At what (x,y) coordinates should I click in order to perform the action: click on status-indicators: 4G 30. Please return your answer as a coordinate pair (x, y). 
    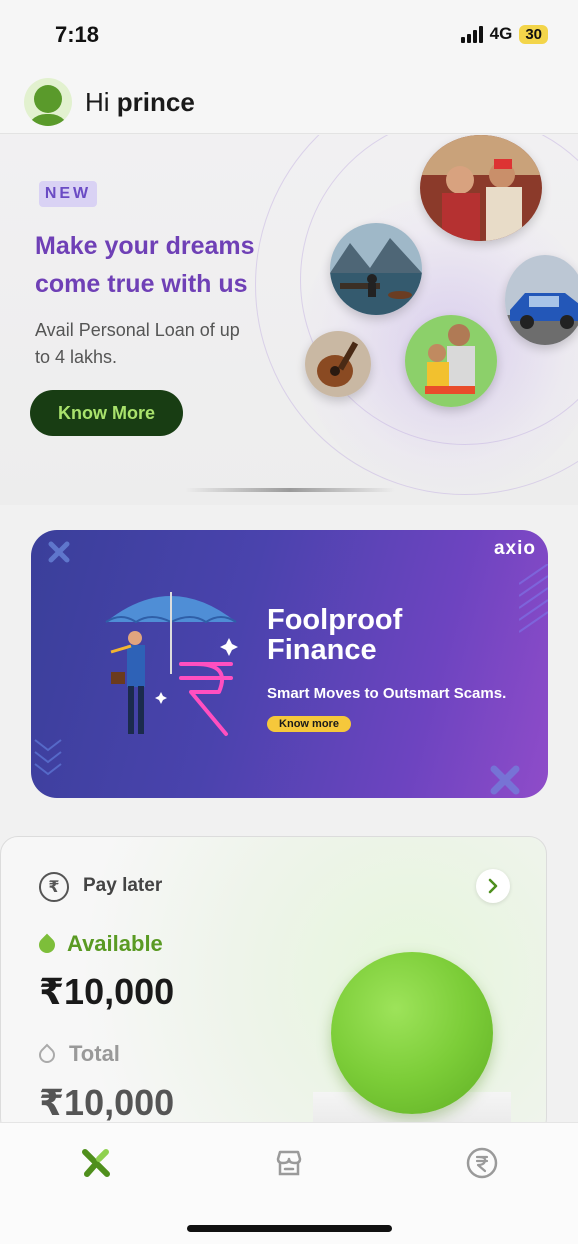
    Looking at the image, I should click on (504, 34).